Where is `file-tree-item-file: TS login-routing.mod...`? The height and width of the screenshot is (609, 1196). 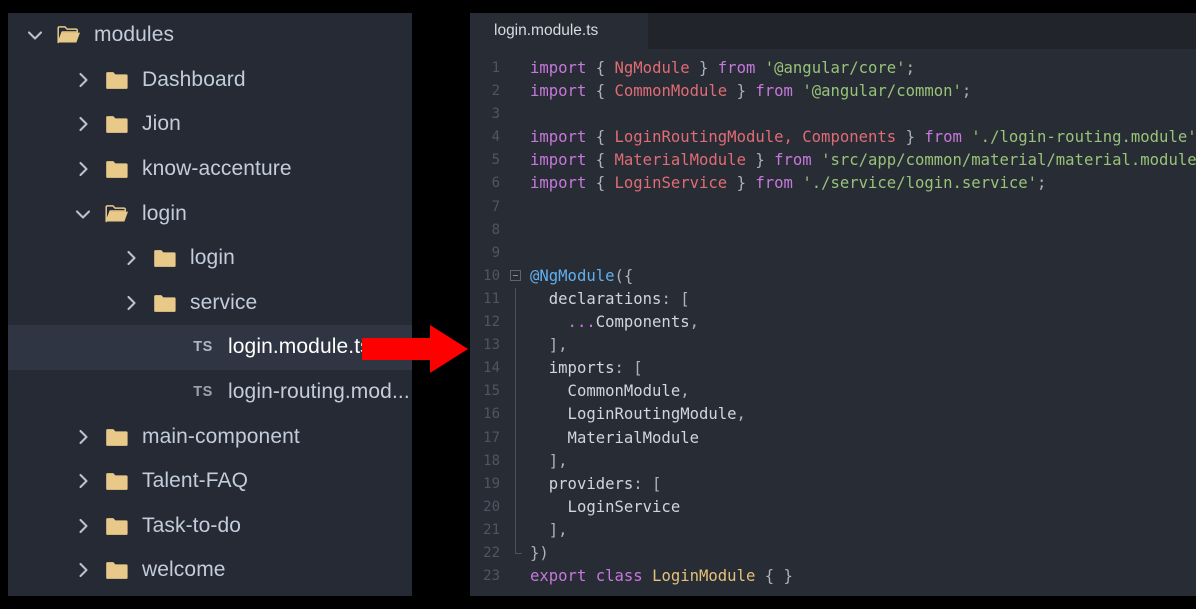 file-tree-item-file: TS login-routing.mod... is located at coordinates (210, 392).